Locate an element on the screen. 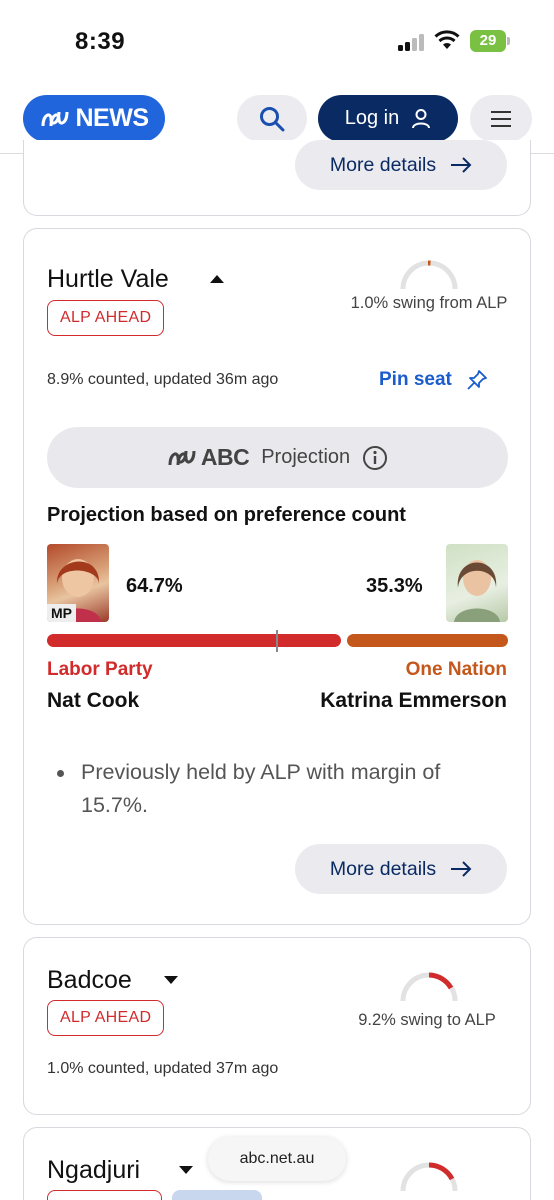 This screenshot has width=554, height=1200. seat-name: Ngadjuri is located at coordinates (94, 1170).